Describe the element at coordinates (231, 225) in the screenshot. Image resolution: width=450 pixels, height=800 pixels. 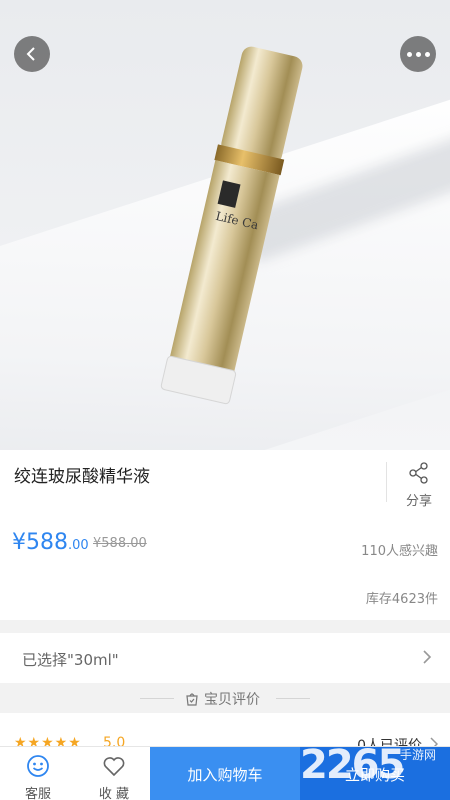
I see `serum-bottle: Life Ca` at that location.